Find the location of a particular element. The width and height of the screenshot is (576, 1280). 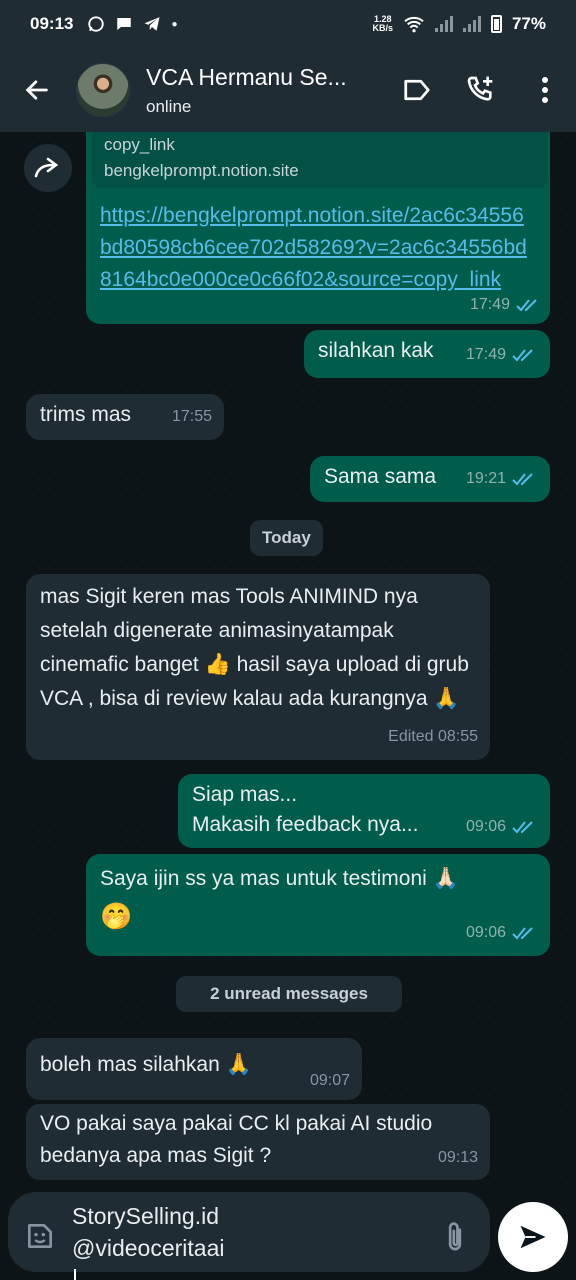

unread-separator: 2 unread messages is located at coordinates (289, 994).